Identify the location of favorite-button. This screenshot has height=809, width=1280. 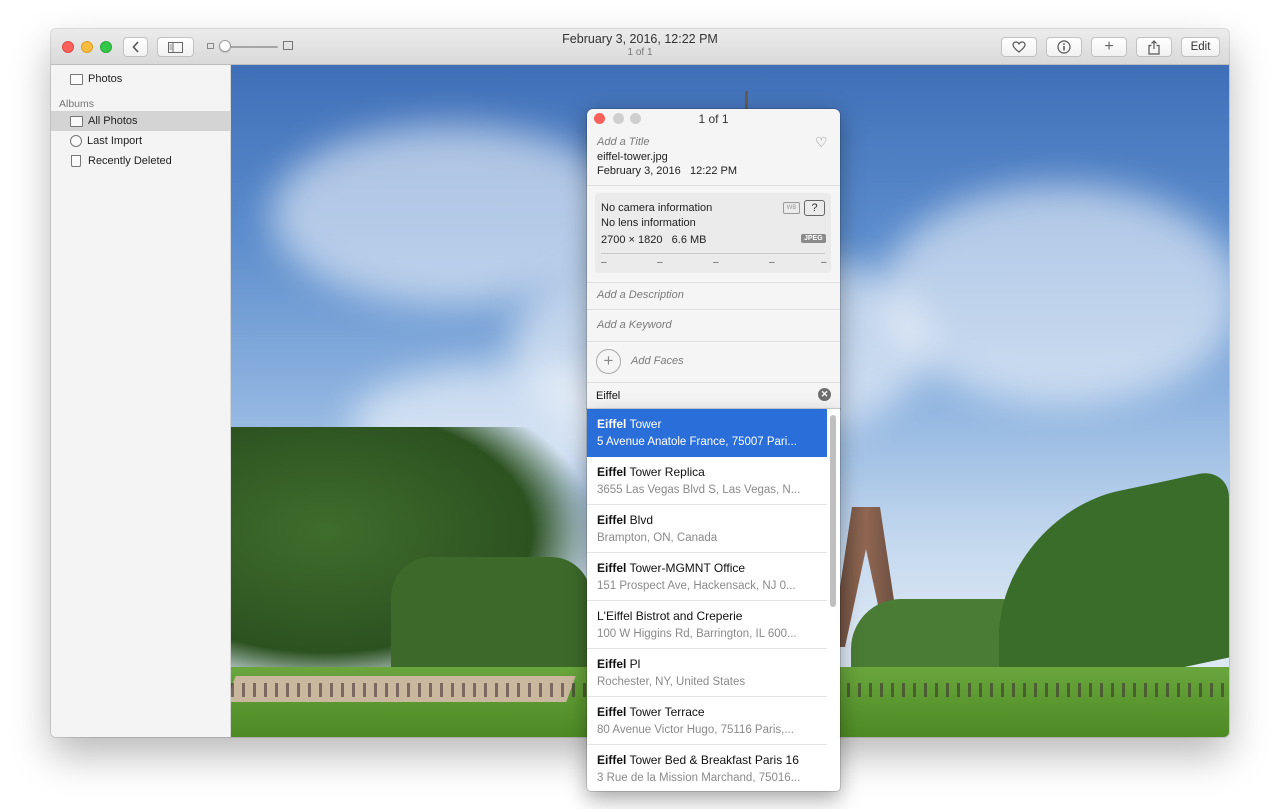
(1019, 47).